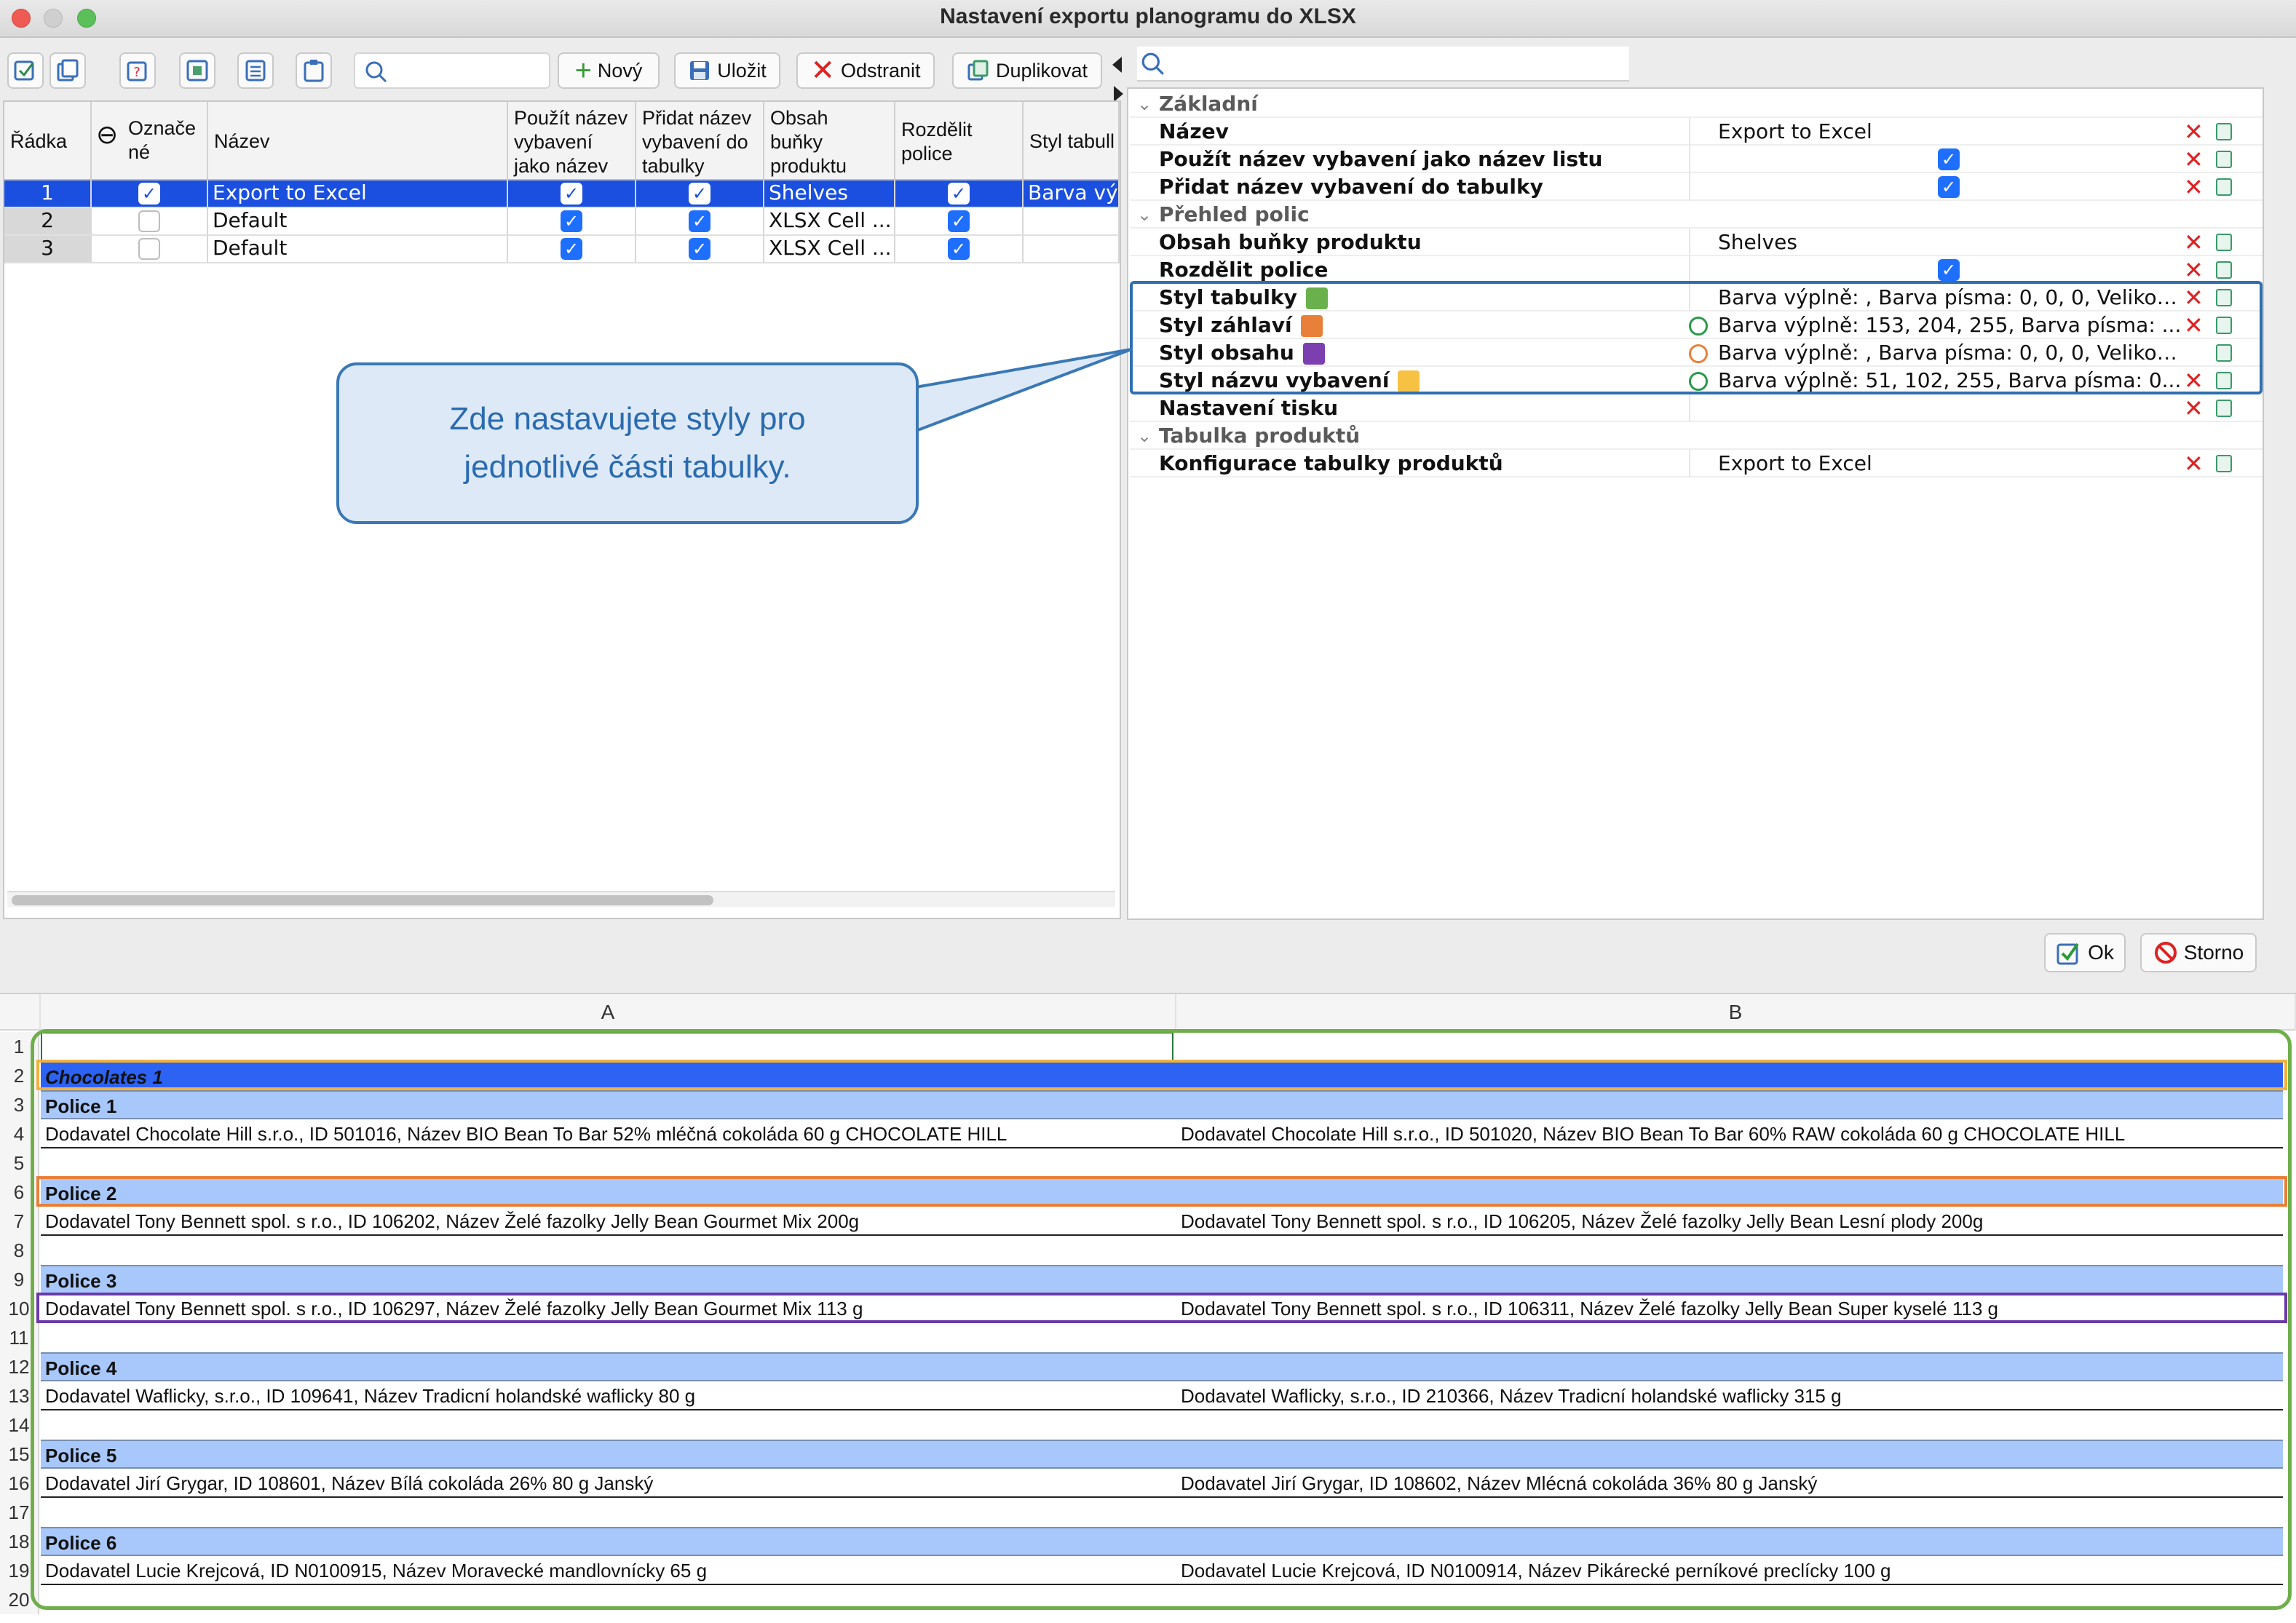  Describe the element at coordinates (150, 194) in the screenshot. I see `marked-checkbox: ✓` at that location.